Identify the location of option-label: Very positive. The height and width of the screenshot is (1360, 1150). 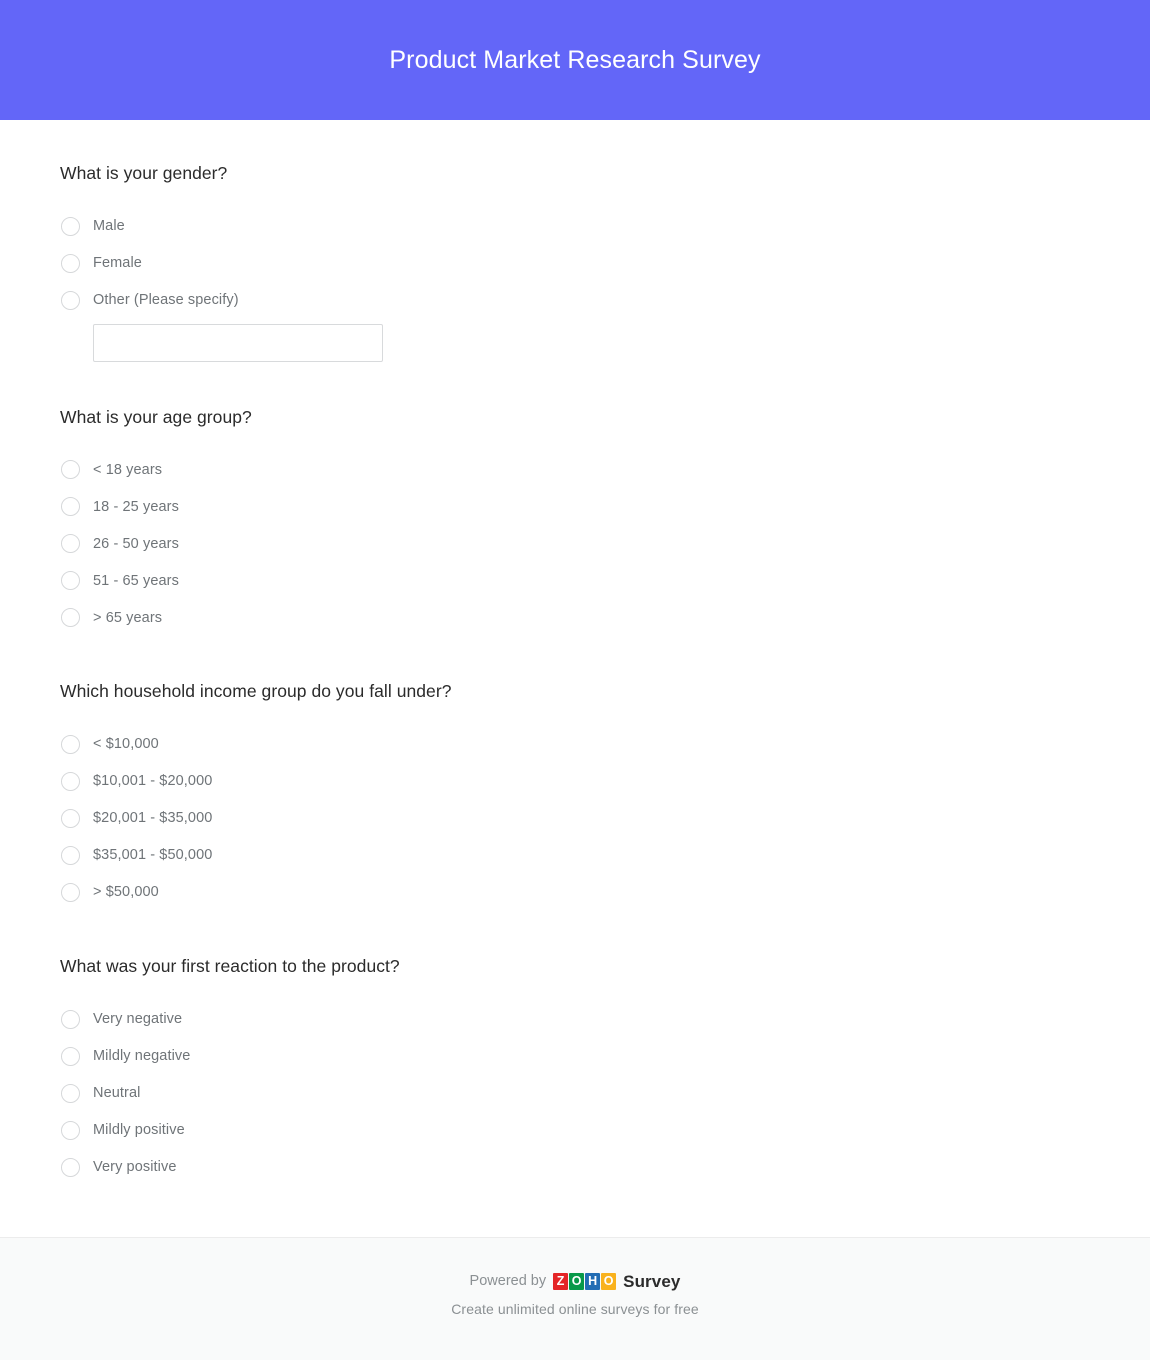
(135, 1166).